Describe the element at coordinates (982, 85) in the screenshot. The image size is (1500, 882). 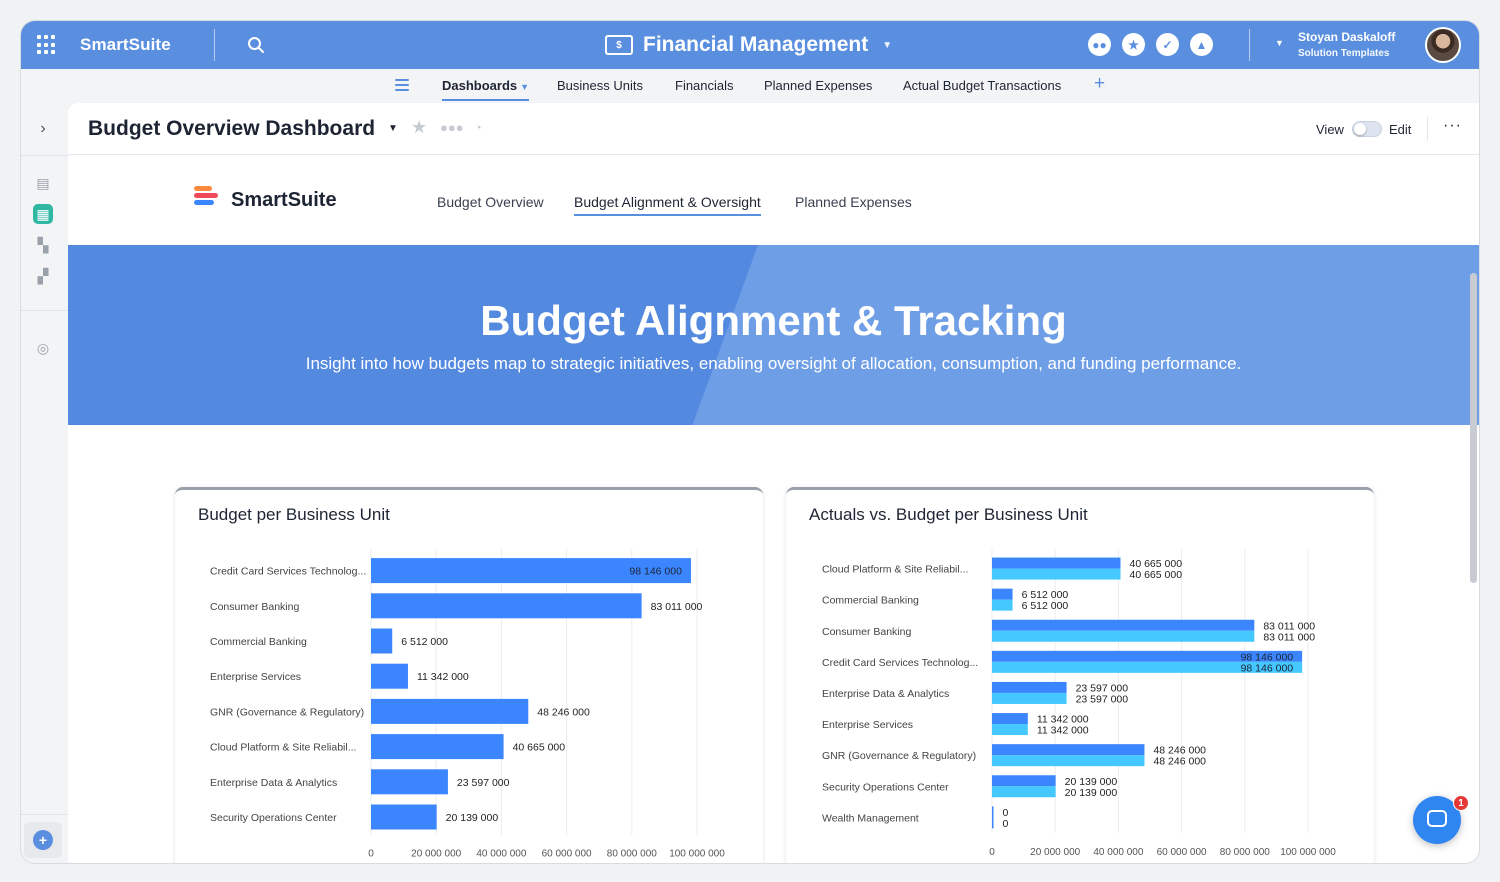
I see `tab-actual-budget-transactions: Actual Budget Transactions` at that location.